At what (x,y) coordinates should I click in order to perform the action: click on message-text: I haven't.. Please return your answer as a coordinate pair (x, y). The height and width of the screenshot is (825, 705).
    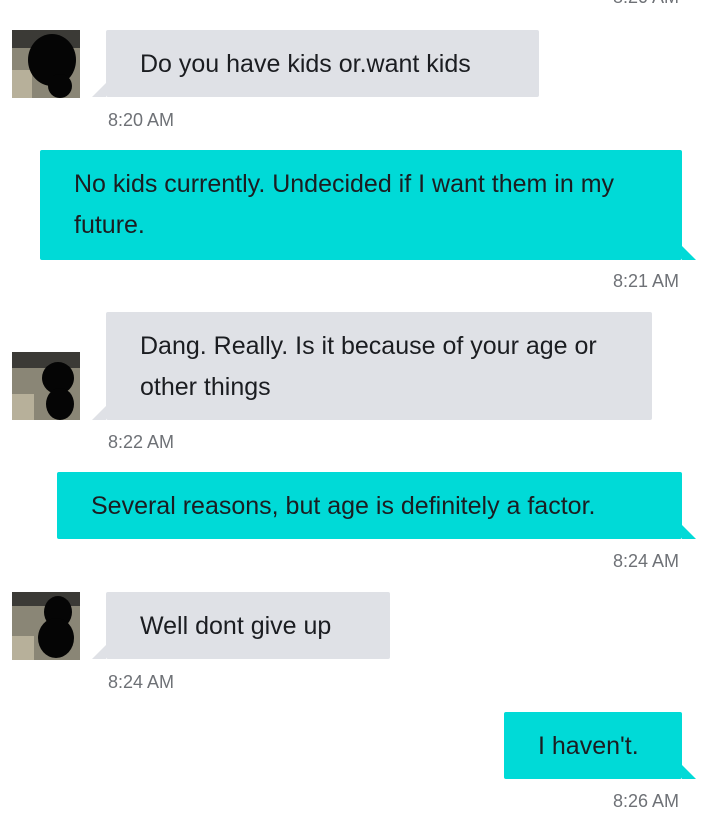
    Looking at the image, I should click on (588, 746).